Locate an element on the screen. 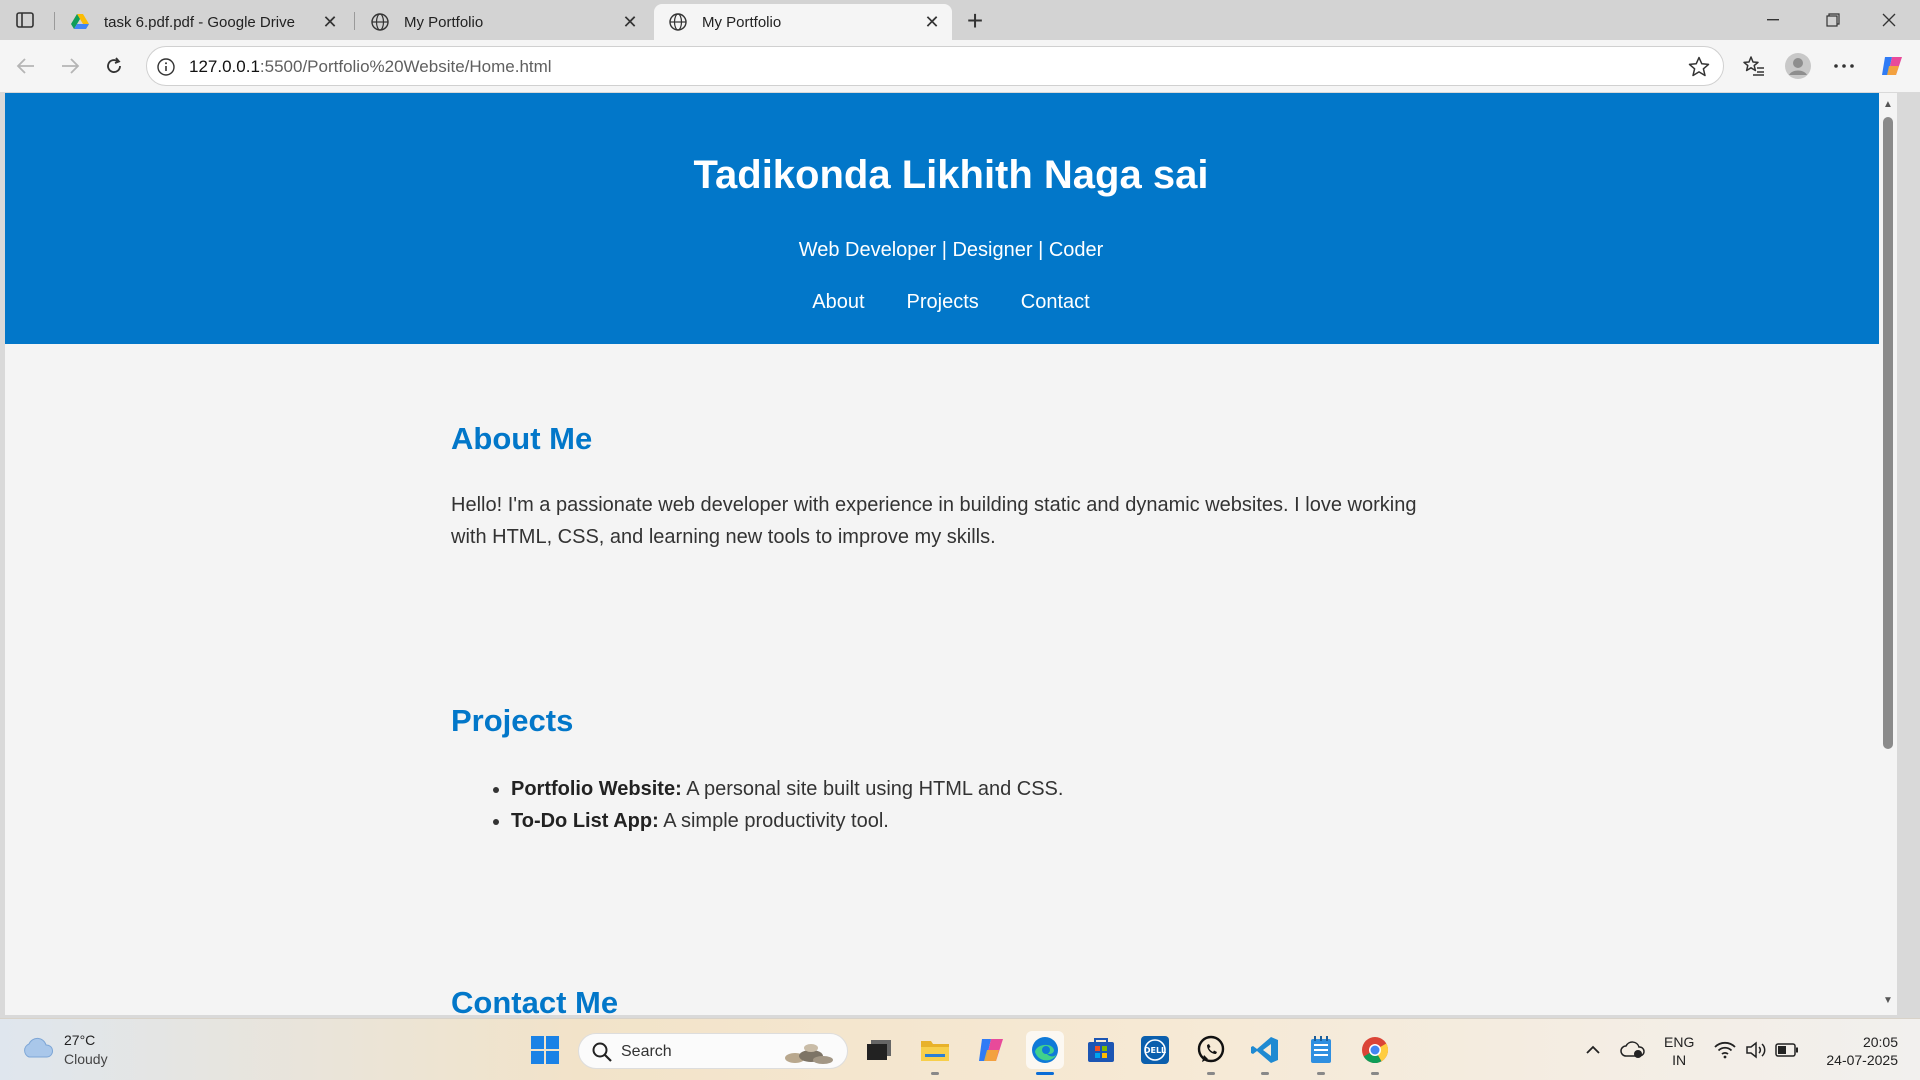 The image size is (1920, 1080). clock-time: 20:05 is located at coordinates (1880, 1042).